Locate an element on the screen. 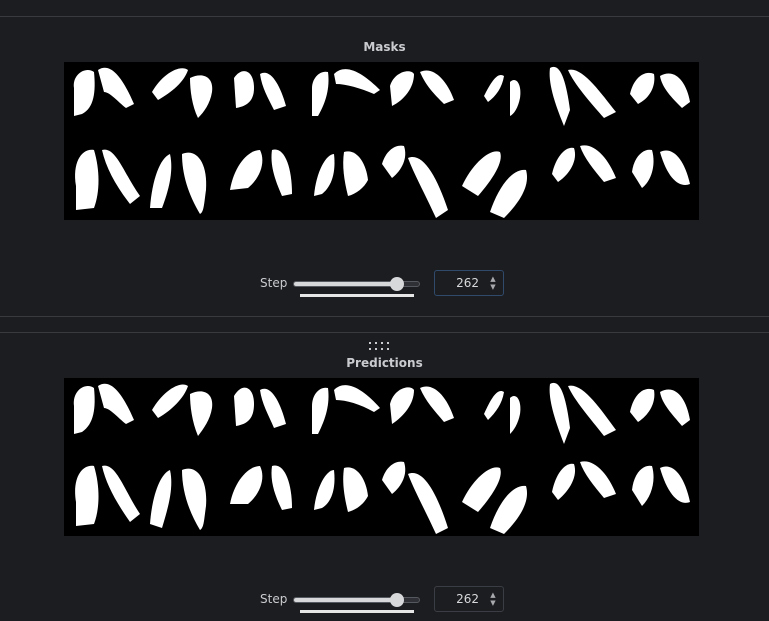 The height and width of the screenshot is (621, 769). panel-title: Predictions is located at coordinates (384, 363).